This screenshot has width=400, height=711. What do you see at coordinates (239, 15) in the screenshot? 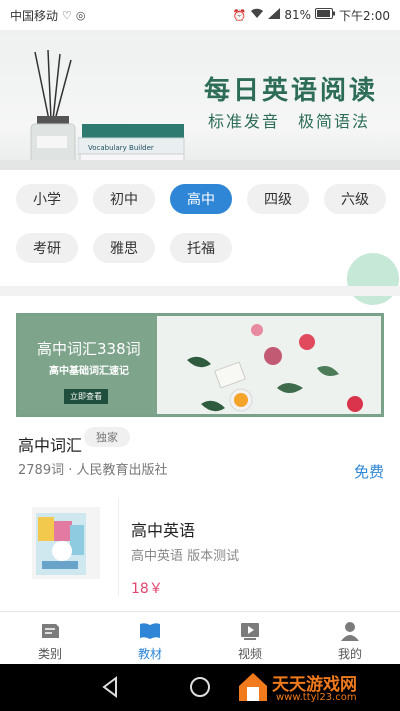
I see `alarm-icon: ⏰` at bounding box center [239, 15].